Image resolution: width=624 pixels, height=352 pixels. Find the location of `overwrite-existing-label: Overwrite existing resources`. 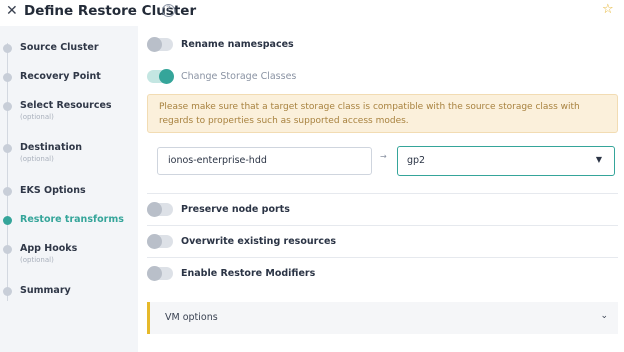

overwrite-existing-label: Overwrite existing resources is located at coordinates (259, 241).